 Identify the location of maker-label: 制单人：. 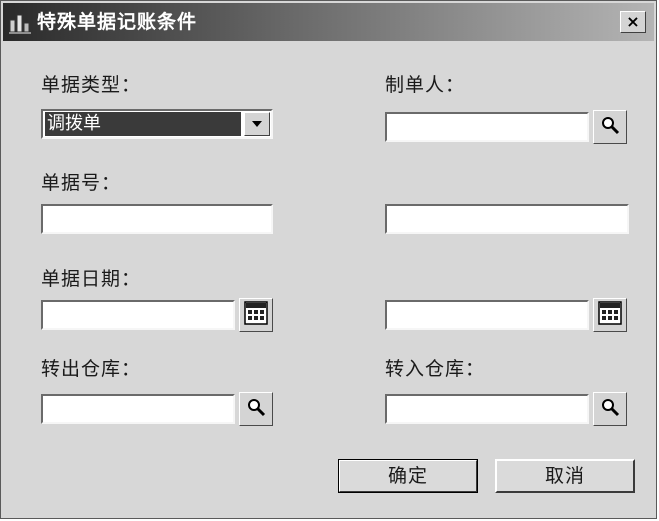
(425, 85).